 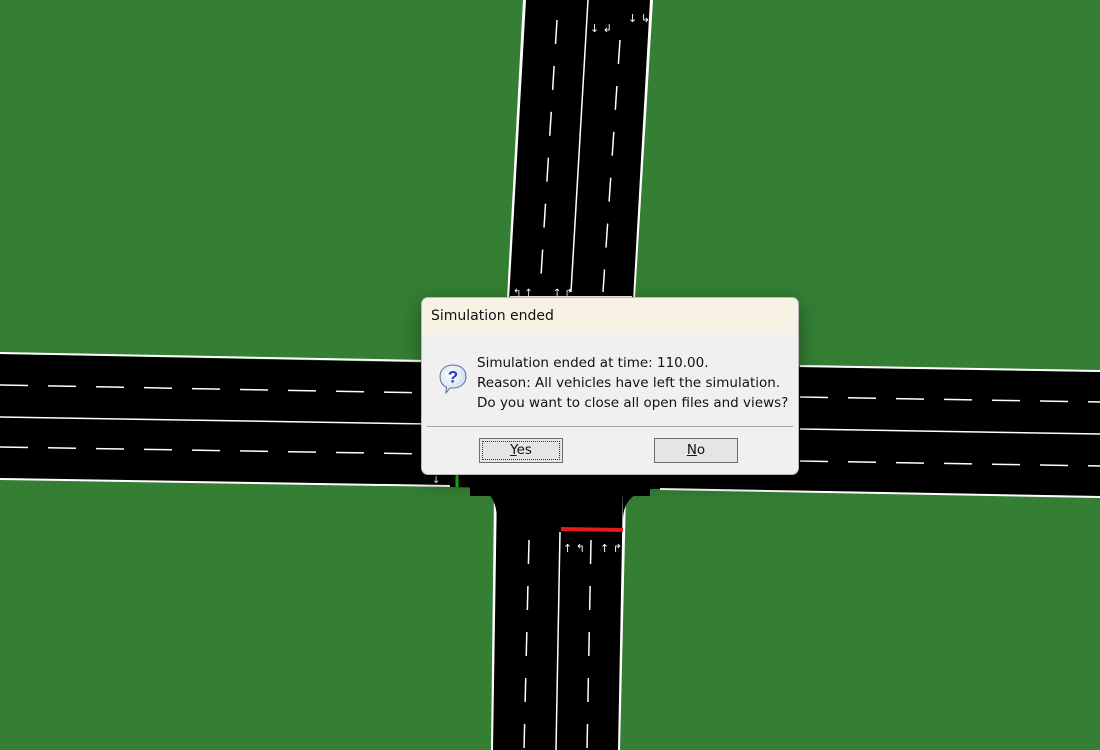 What do you see at coordinates (592, 529) in the screenshot?
I see `south-signal-red` at bounding box center [592, 529].